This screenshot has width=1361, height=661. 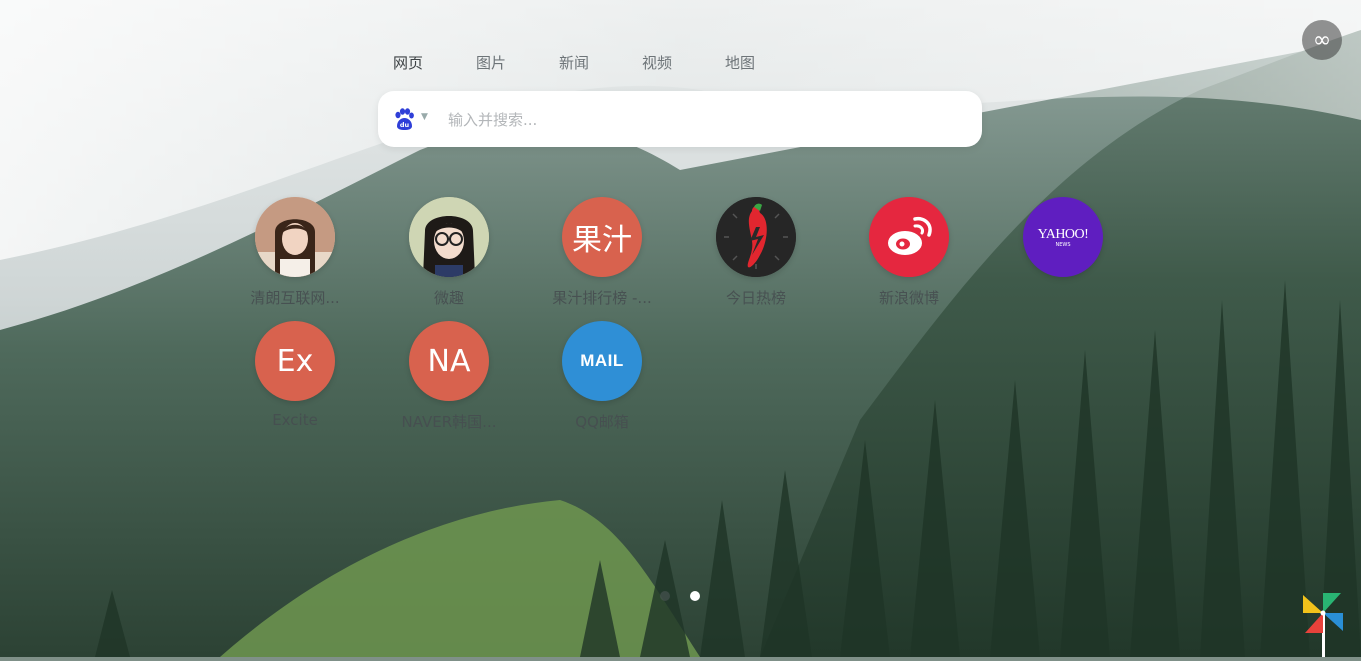 I want to click on tab-images: 图片, so click(x=491, y=62).